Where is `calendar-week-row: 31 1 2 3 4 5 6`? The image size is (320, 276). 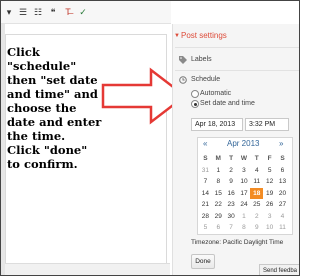 calendar-week-row: 31 1 2 3 4 5 6 is located at coordinates (244, 171).